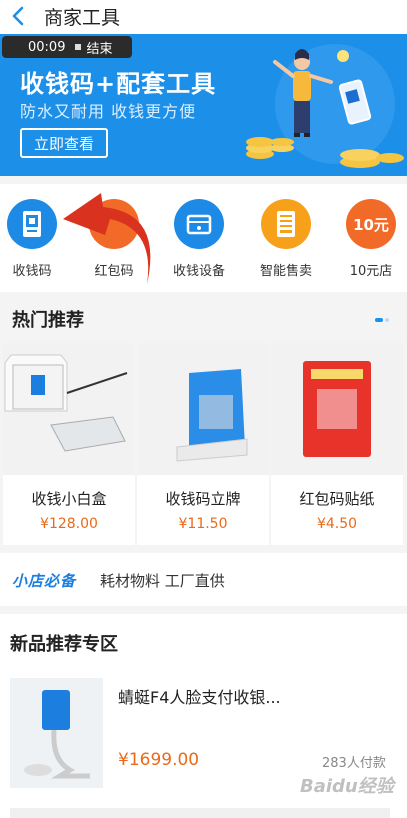 This screenshot has width=407, height=818. I want to click on tool-icon-row: 收钱码 红包码 收钱设备 智能售卖 10元 10元店, so click(203, 238).